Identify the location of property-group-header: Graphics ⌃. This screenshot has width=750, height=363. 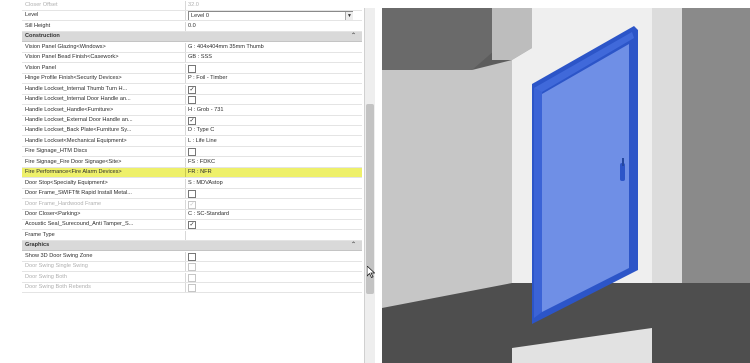
(192, 246).